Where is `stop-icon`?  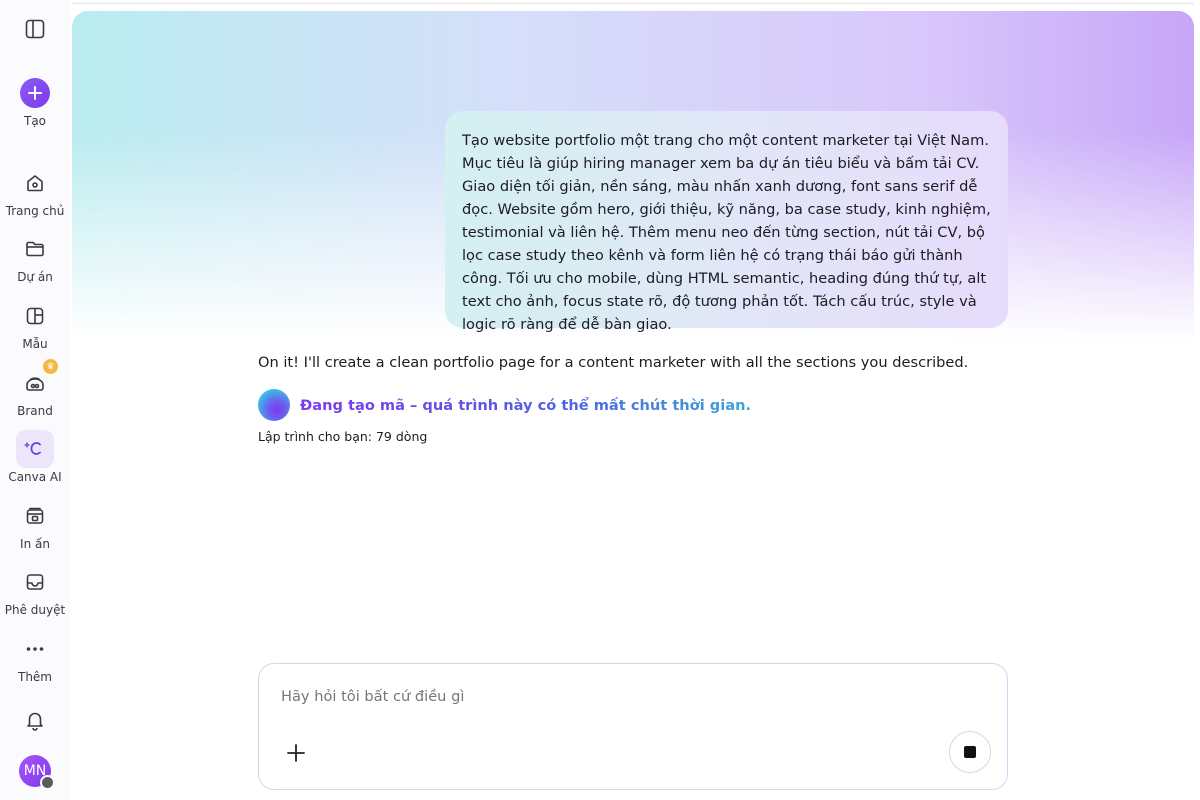 stop-icon is located at coordinates (970, 752).